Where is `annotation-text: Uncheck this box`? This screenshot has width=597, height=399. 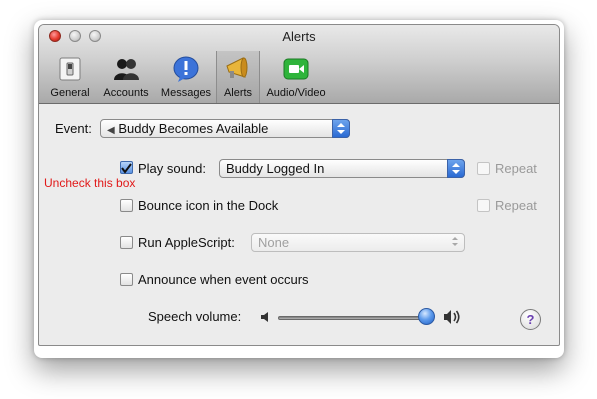
annotation-text: Uncheck this box is located at coordinates (90, 183).